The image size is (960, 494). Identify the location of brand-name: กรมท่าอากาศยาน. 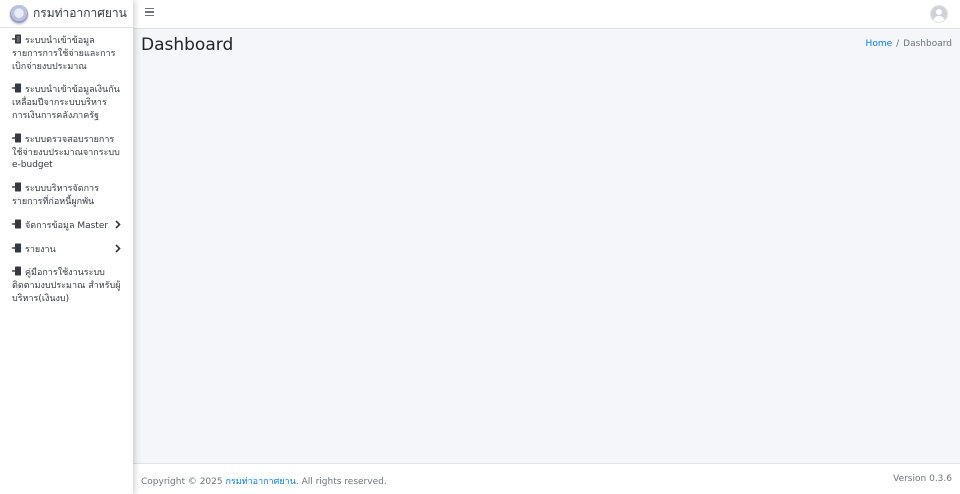
(80, 13).